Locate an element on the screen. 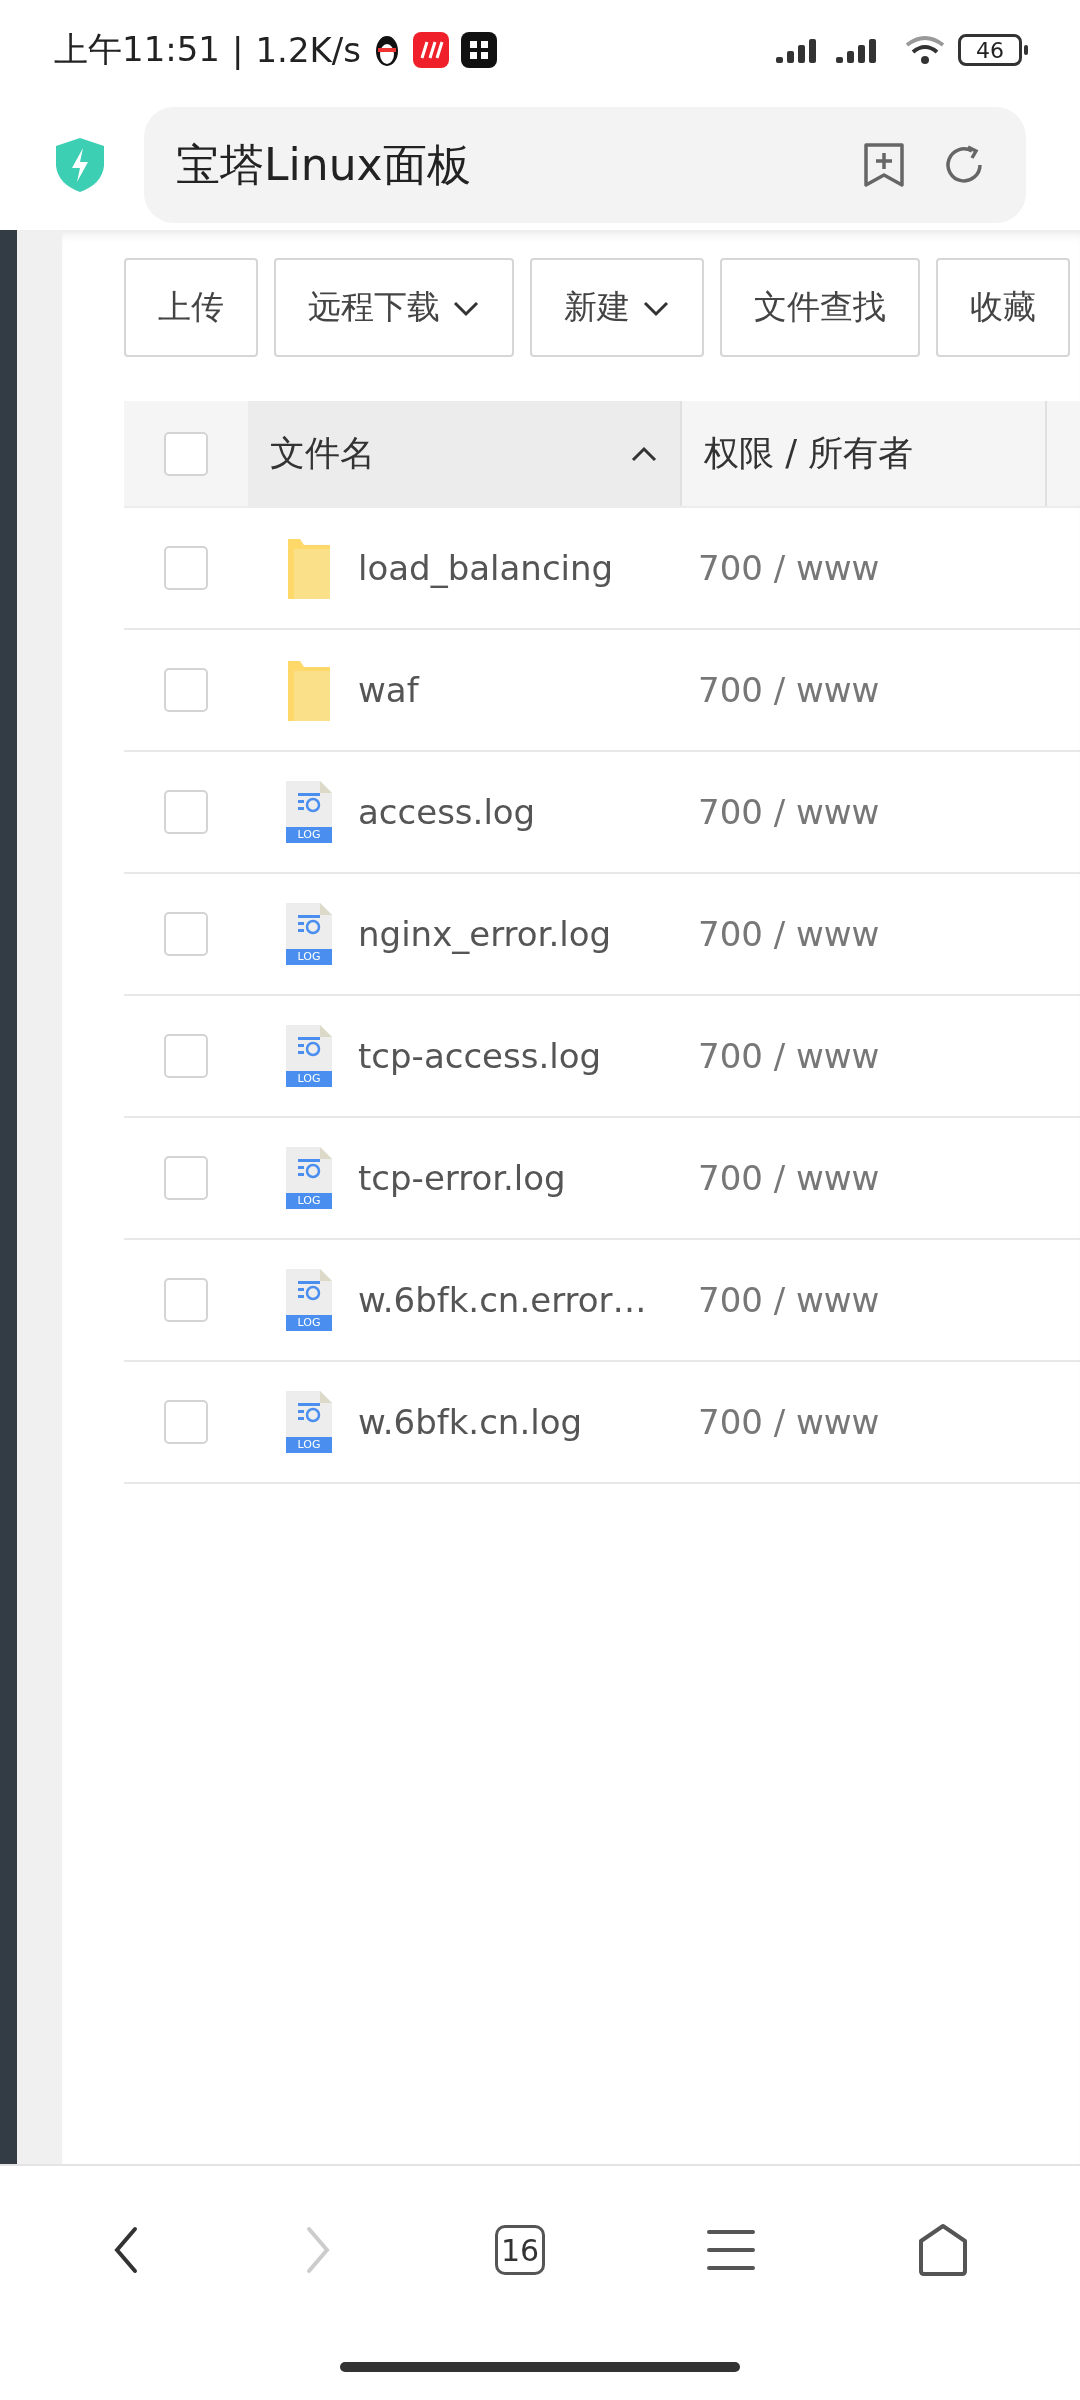 The height and width of the screenshot is (2400, 1080). file-name: tcp-error.log is located at coordinates (462, 1178).